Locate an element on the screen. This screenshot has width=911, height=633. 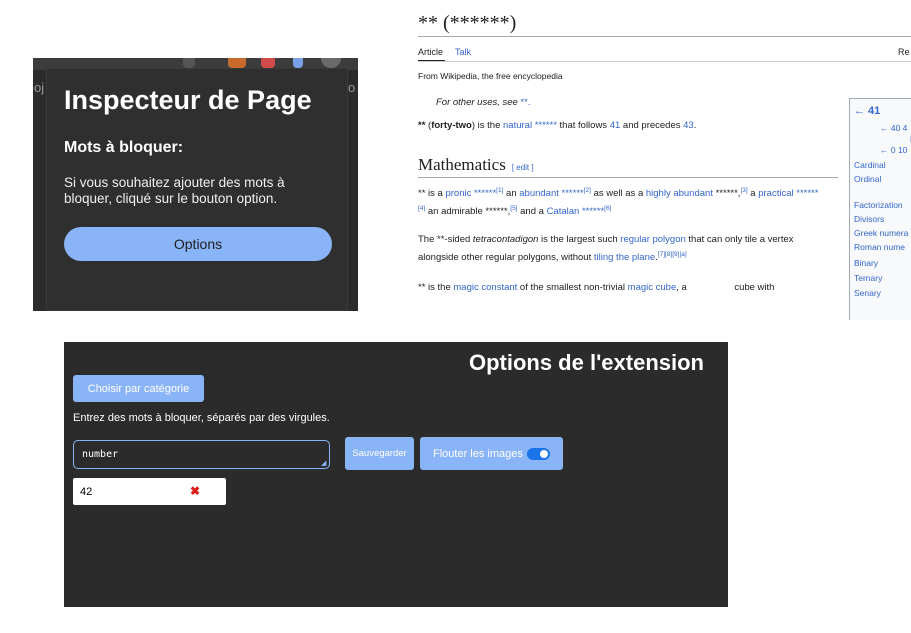
text: The **-sided is located at coordinates (445, 239).